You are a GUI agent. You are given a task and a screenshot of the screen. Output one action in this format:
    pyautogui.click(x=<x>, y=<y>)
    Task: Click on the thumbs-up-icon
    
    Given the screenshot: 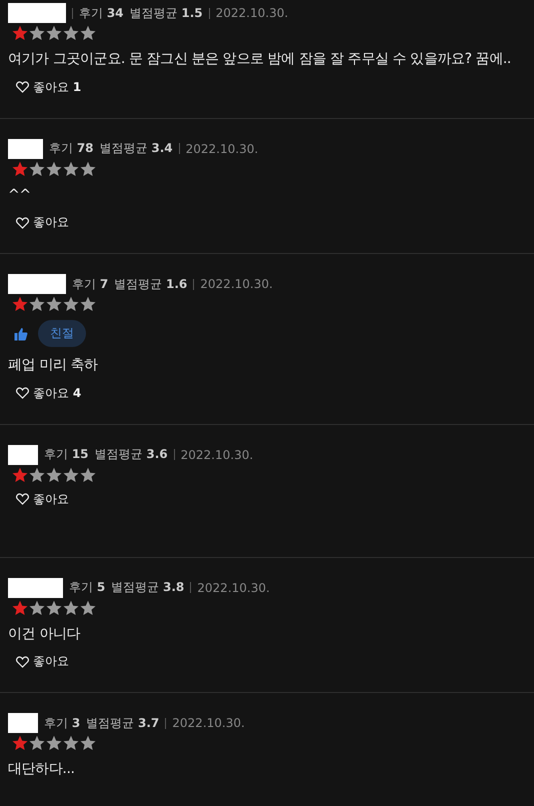 What is the action you would take?
    pyautogui.click(x=21, y=333)
    